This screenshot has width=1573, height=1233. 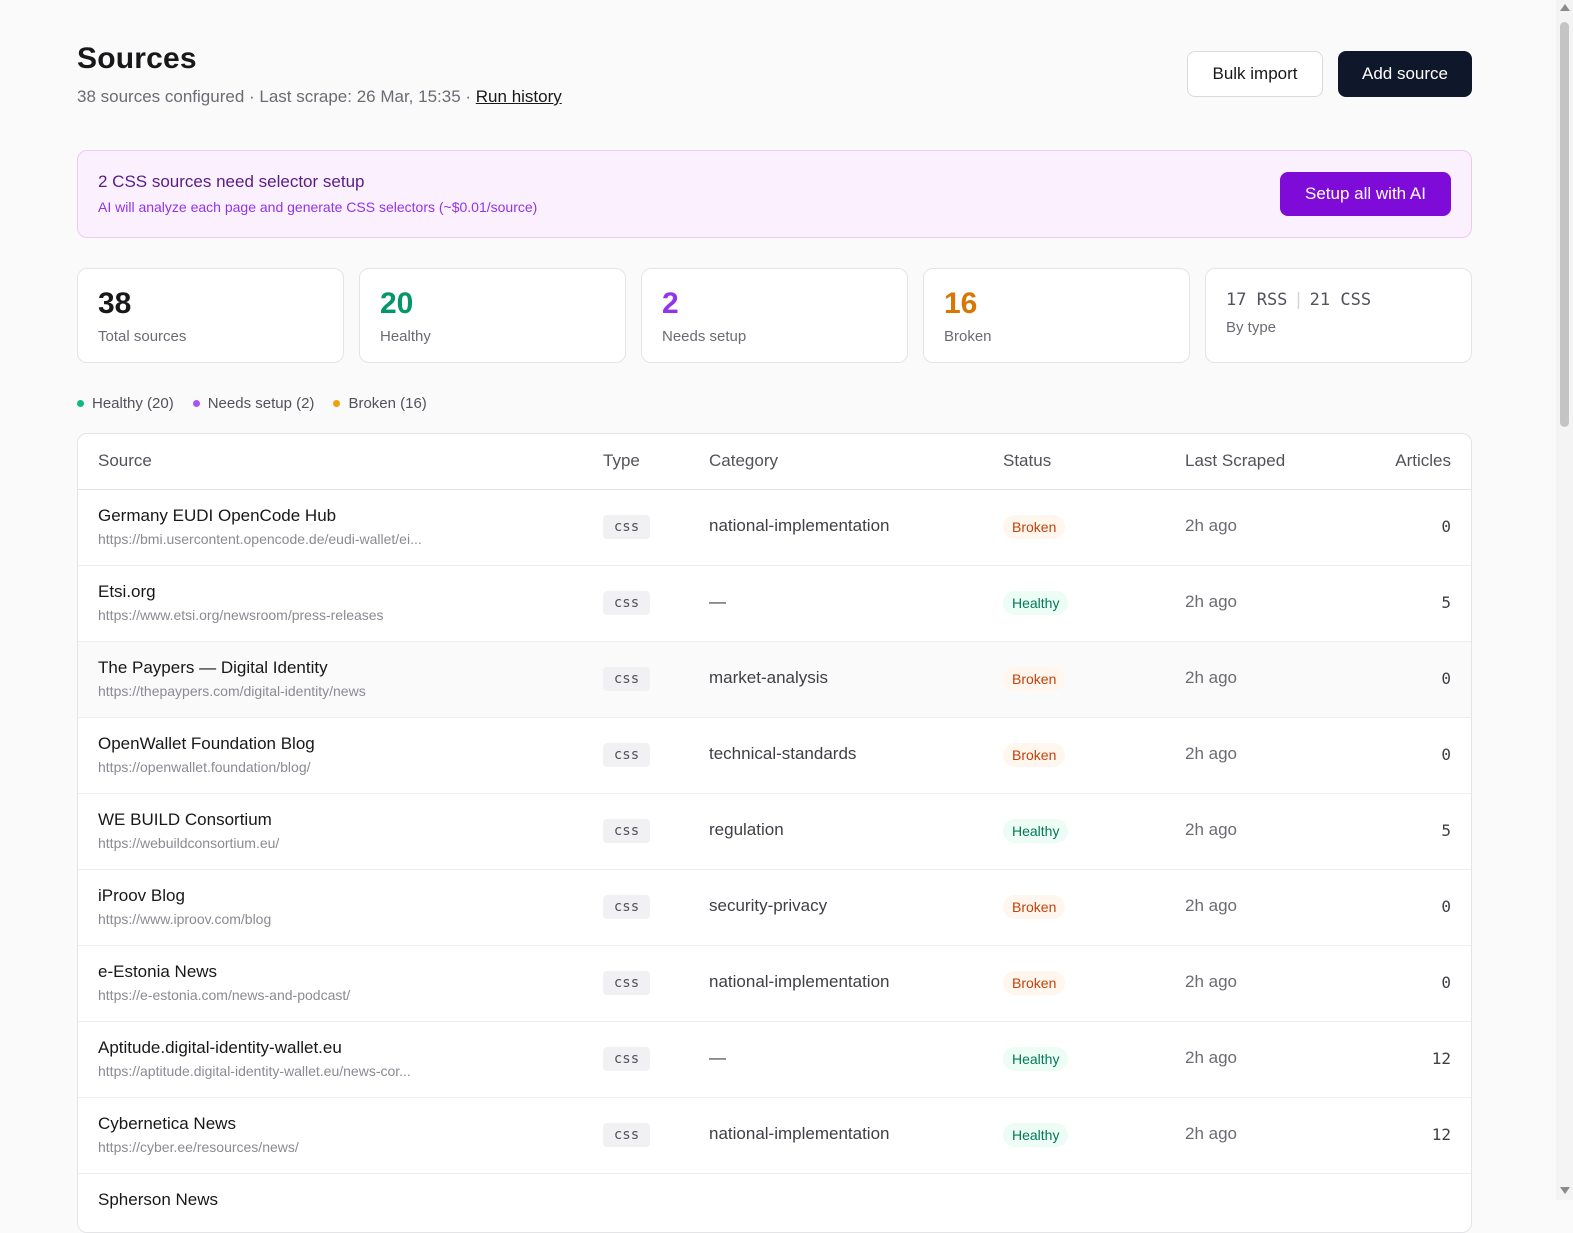 What do you see at coordinates (185, 819) in the screenshot?
I see `source-name: WE BUILD Consortium` at bounding box center [185, 819].